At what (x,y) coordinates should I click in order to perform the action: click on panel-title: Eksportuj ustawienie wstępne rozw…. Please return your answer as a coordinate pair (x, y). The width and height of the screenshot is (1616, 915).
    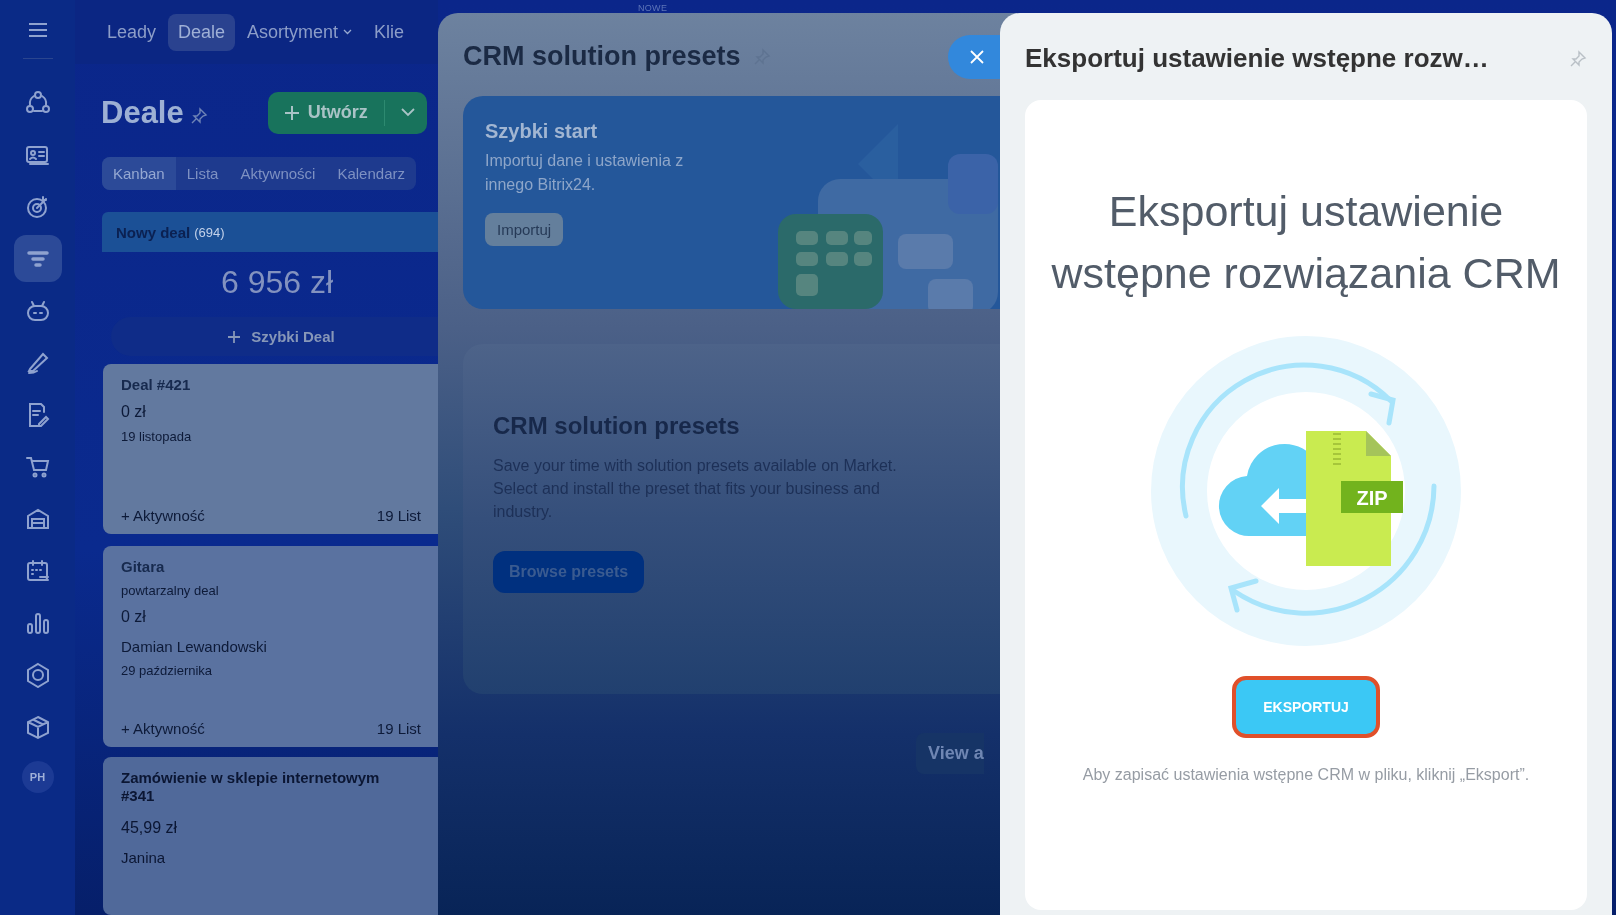
    Looking at the image, I should click on (1257, 58).